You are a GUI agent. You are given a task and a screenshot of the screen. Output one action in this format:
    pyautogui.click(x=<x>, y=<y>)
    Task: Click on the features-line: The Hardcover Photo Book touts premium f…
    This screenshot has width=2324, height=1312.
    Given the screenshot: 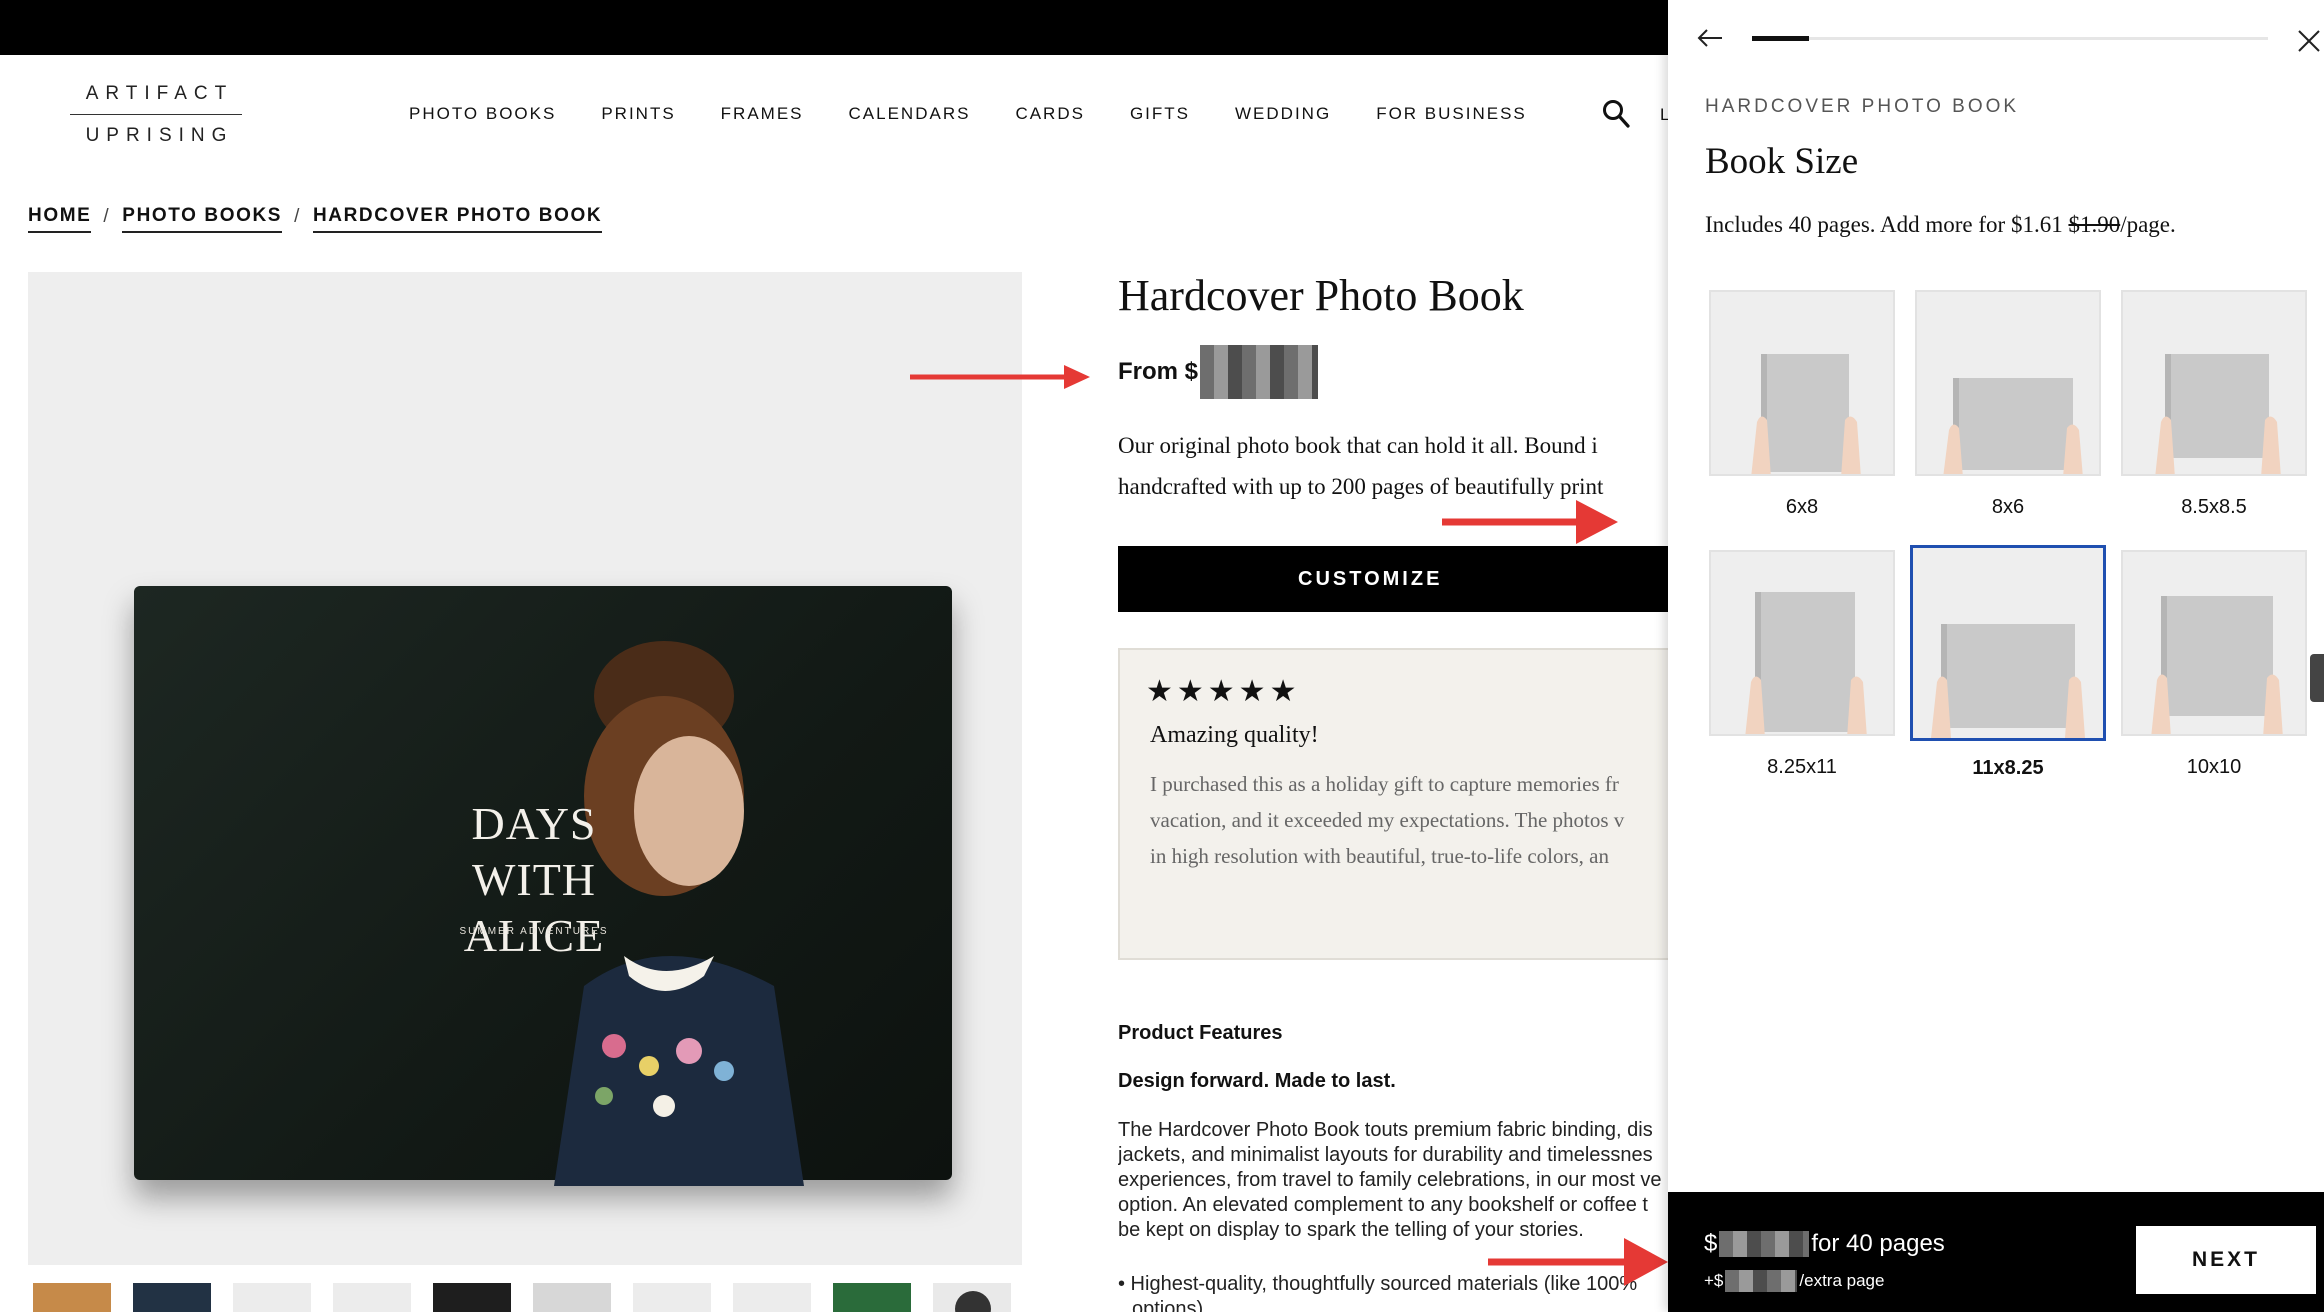 What is the action you would take?
    pyautogui.click(x=1385, y=1130)
    